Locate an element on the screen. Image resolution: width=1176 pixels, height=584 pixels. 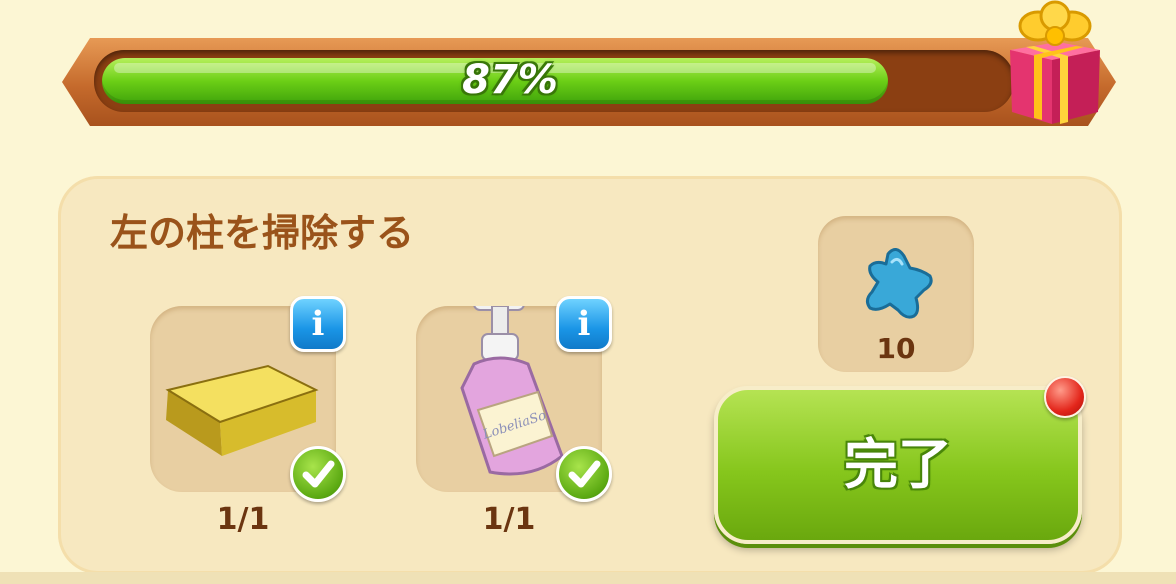
task-title: 左の柱を掃除する is located at coordinates (262, 233).